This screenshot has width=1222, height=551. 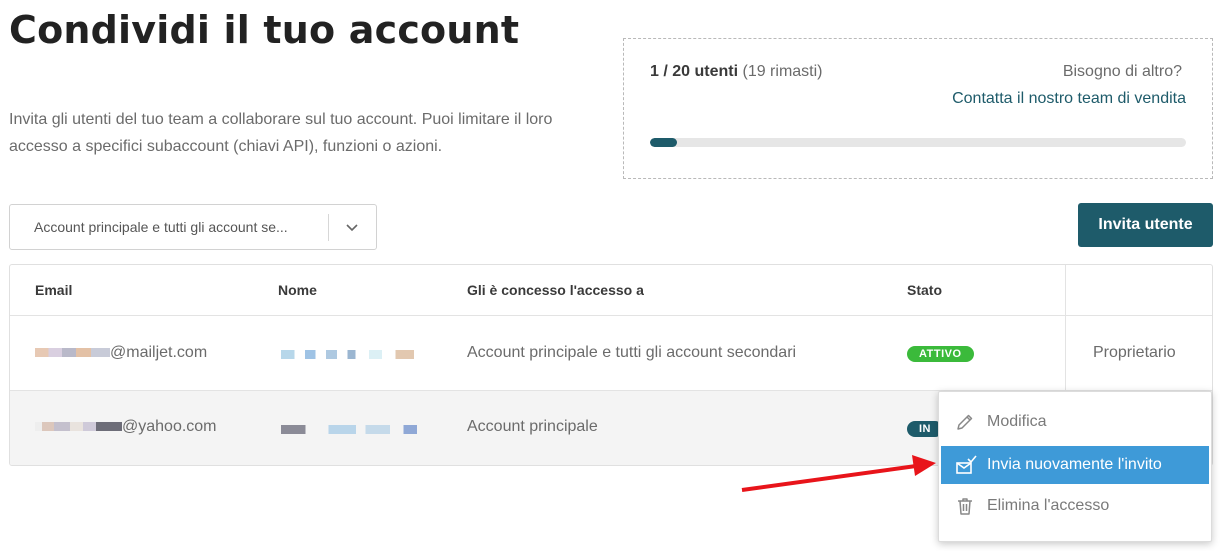 What do you see at coordinates (297, 290) in the screenshot?
I see `header-name: Nome` at bounding box center [297, 290].